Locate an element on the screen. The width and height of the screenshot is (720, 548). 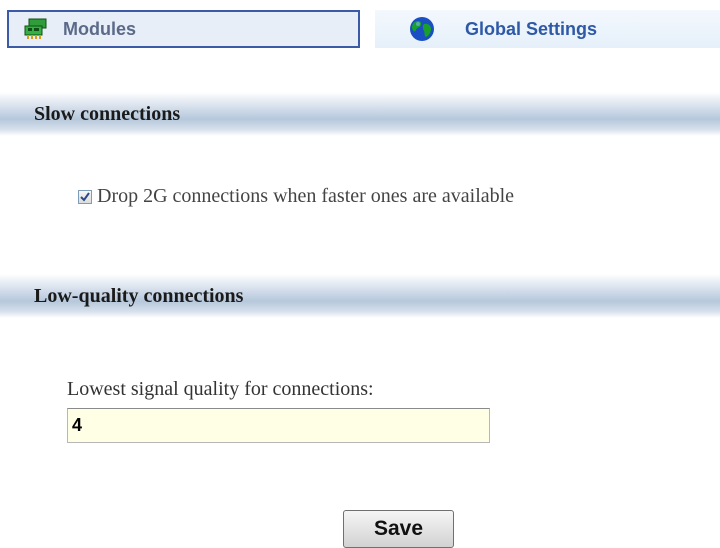
network-card-icon is located at coordinates (36, 29).